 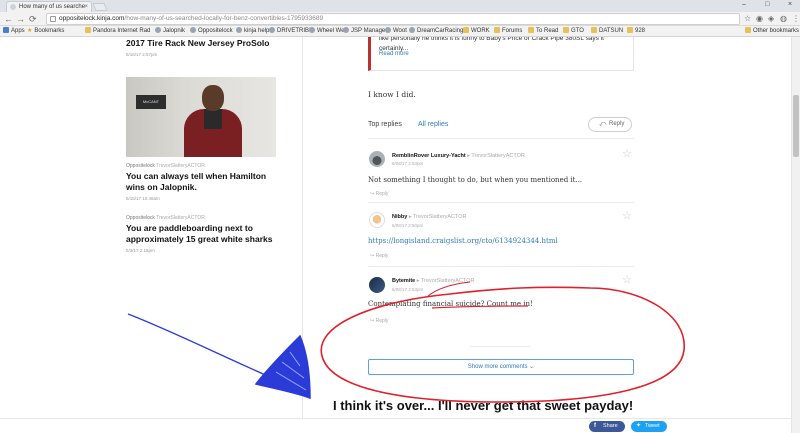 What do you see at coordinates (14, 31) in the screenshot?
I see `bookmark-apps: Apps` at bounding box center [14, 31].